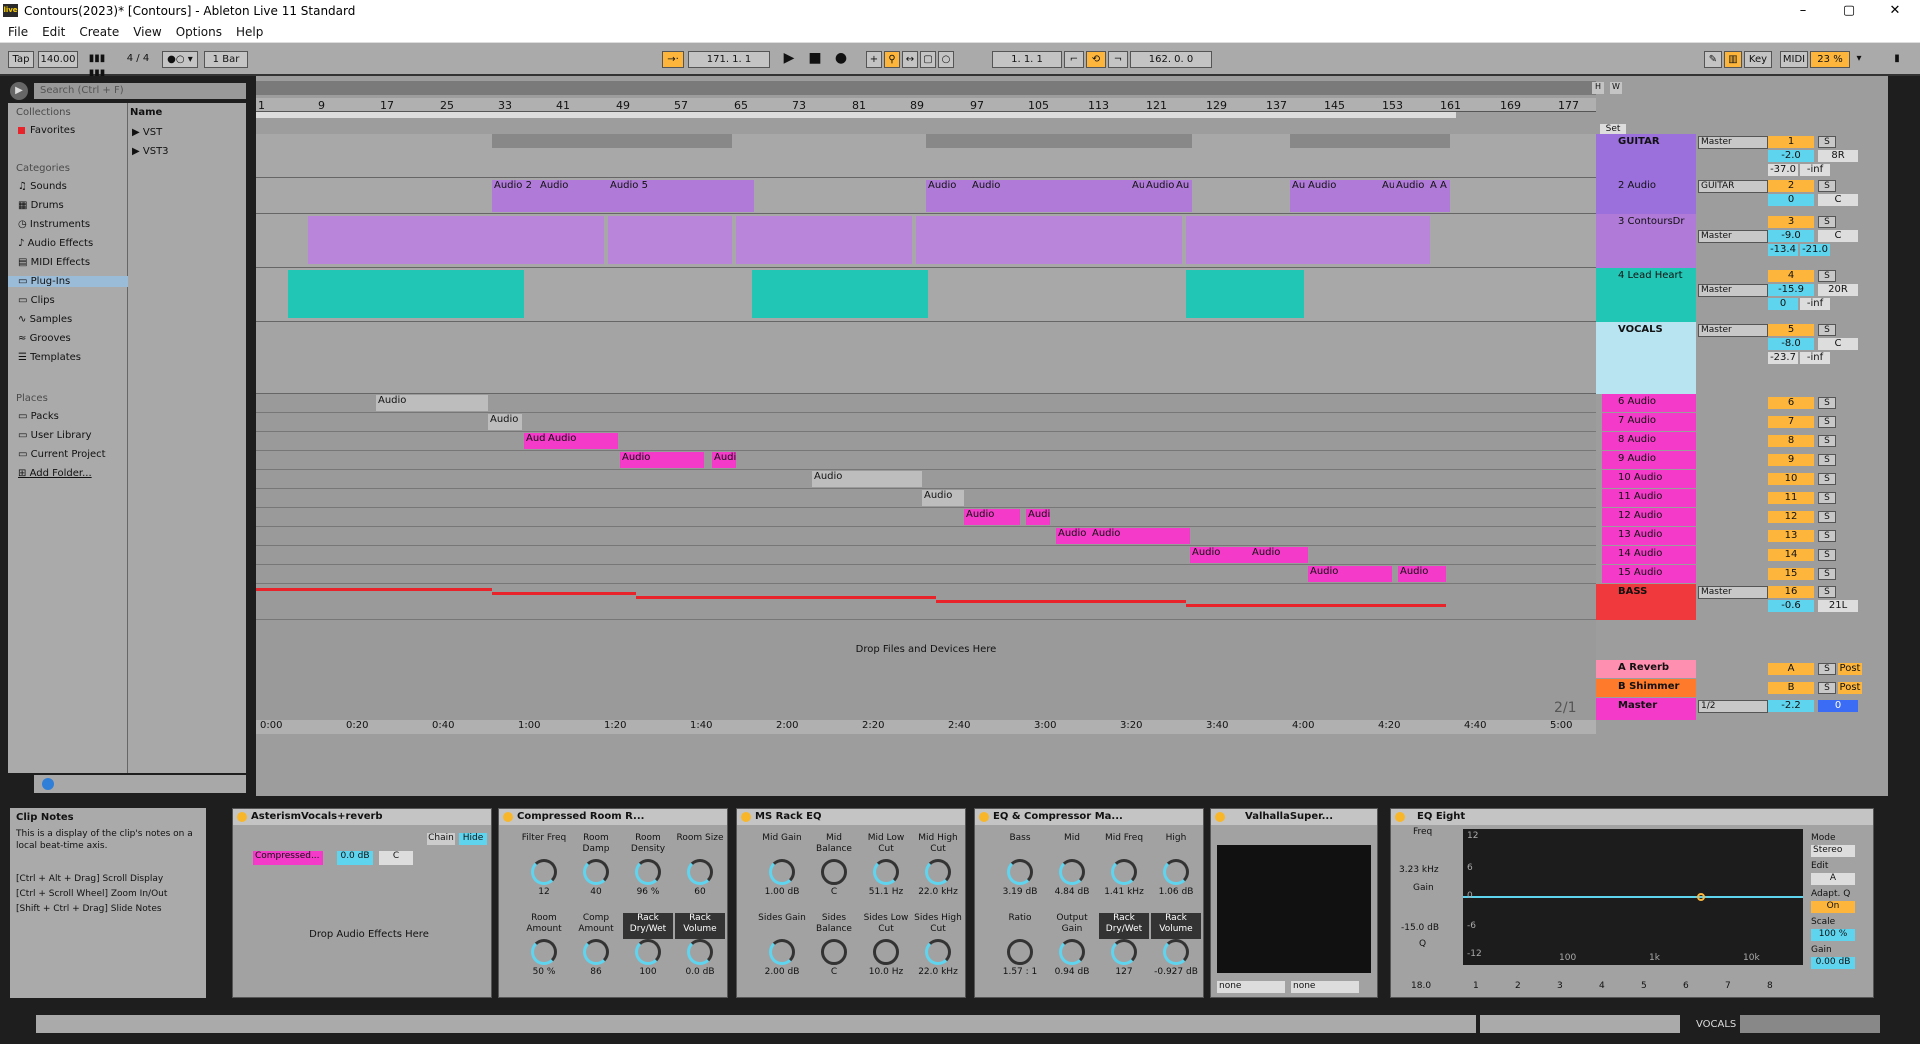  What do you see at coordinates (1791, 290) in the screenshot?
I see `track-volume: -15.9` at bounding box center [1791, 290].